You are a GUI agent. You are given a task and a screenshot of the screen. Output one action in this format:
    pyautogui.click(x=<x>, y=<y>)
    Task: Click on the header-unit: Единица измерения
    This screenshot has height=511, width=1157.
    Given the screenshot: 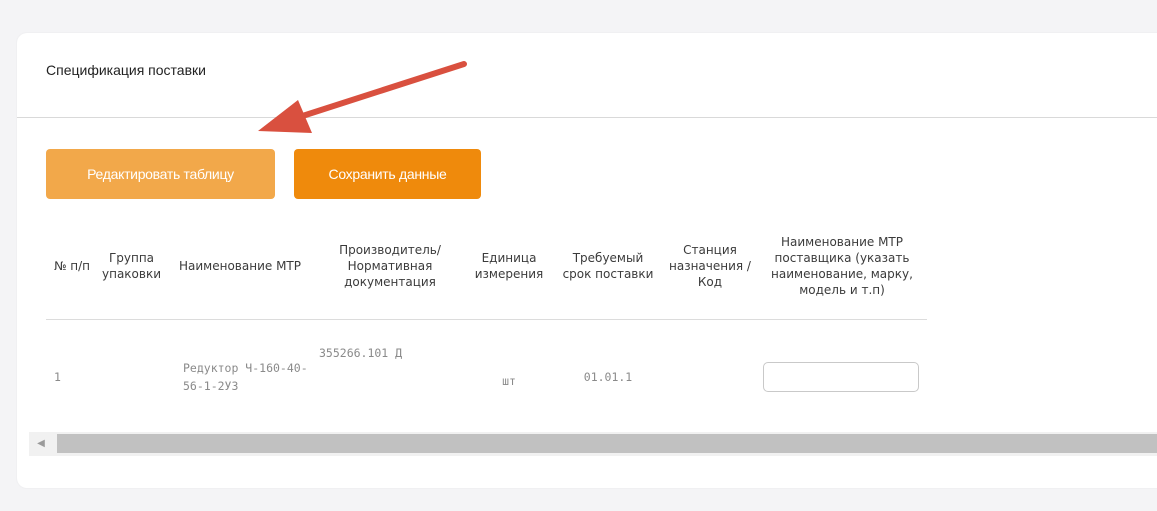 What is the action you would take?
    pyautogui.click(x=509, y=266)
    